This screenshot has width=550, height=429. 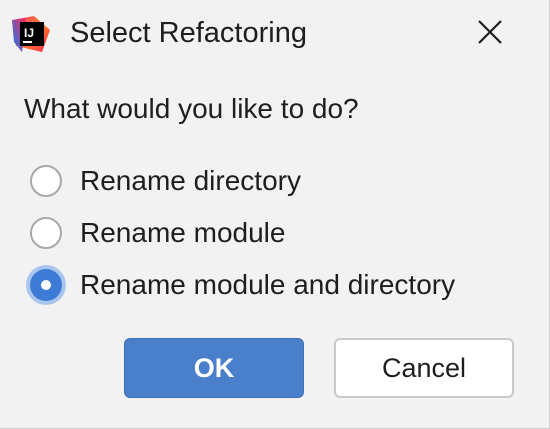 What do you see at coordinates (424, 368) in the screenshot?
I see `cancel-button: Cancel` at bounding box center [424, 368].